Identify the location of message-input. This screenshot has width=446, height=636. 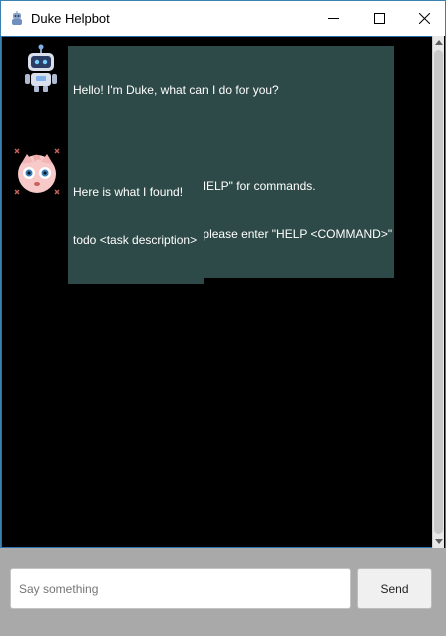
(180, 588).